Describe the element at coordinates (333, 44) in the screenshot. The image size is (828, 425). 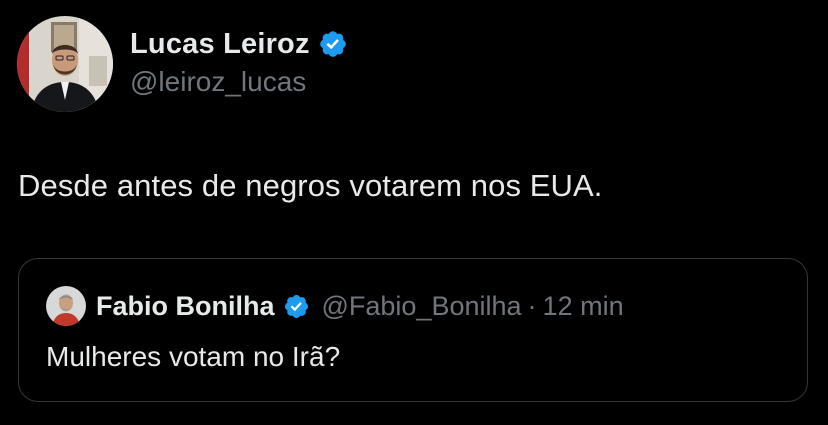
I see `verified-badge-icon` at that location.